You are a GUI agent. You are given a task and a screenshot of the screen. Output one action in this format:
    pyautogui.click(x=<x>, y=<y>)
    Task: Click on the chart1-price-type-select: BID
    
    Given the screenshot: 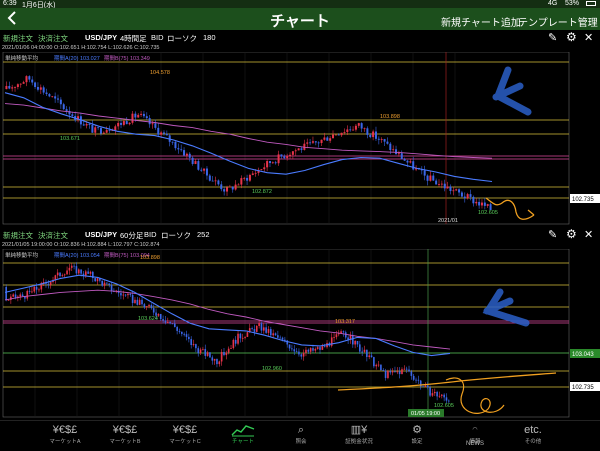 What is the action you would take?
    pyautogui.click(x=157, y=37)
    